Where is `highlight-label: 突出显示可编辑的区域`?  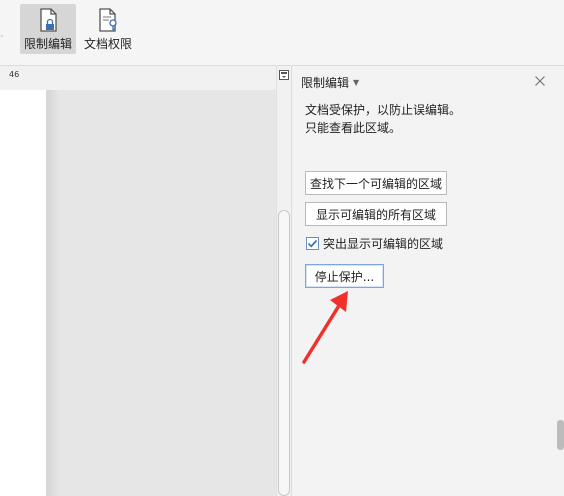 highlight-label: 突出显示可编辑的区域 is located at coordinates (383, 244).